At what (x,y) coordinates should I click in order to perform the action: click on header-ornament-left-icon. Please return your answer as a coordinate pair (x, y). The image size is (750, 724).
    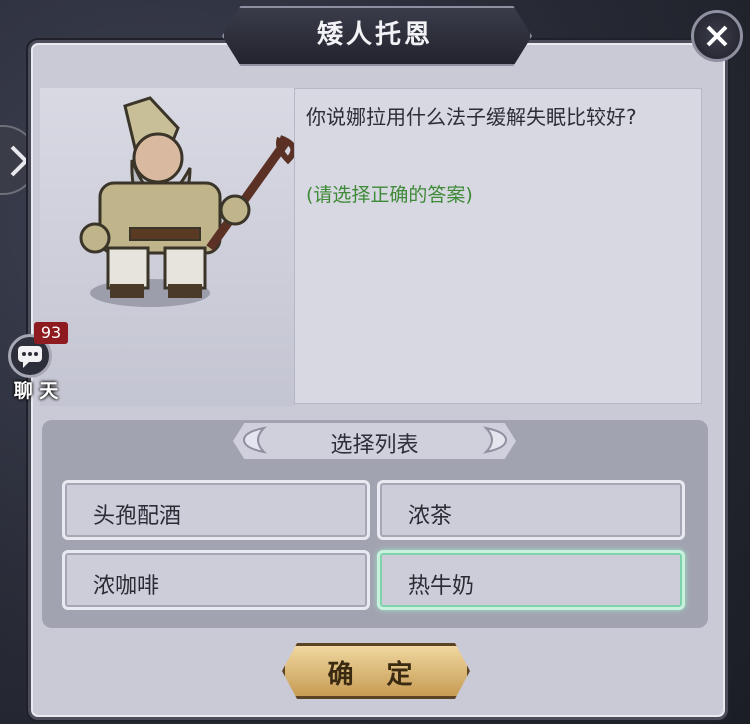
    Looking at the image, I should click on (255, 440).